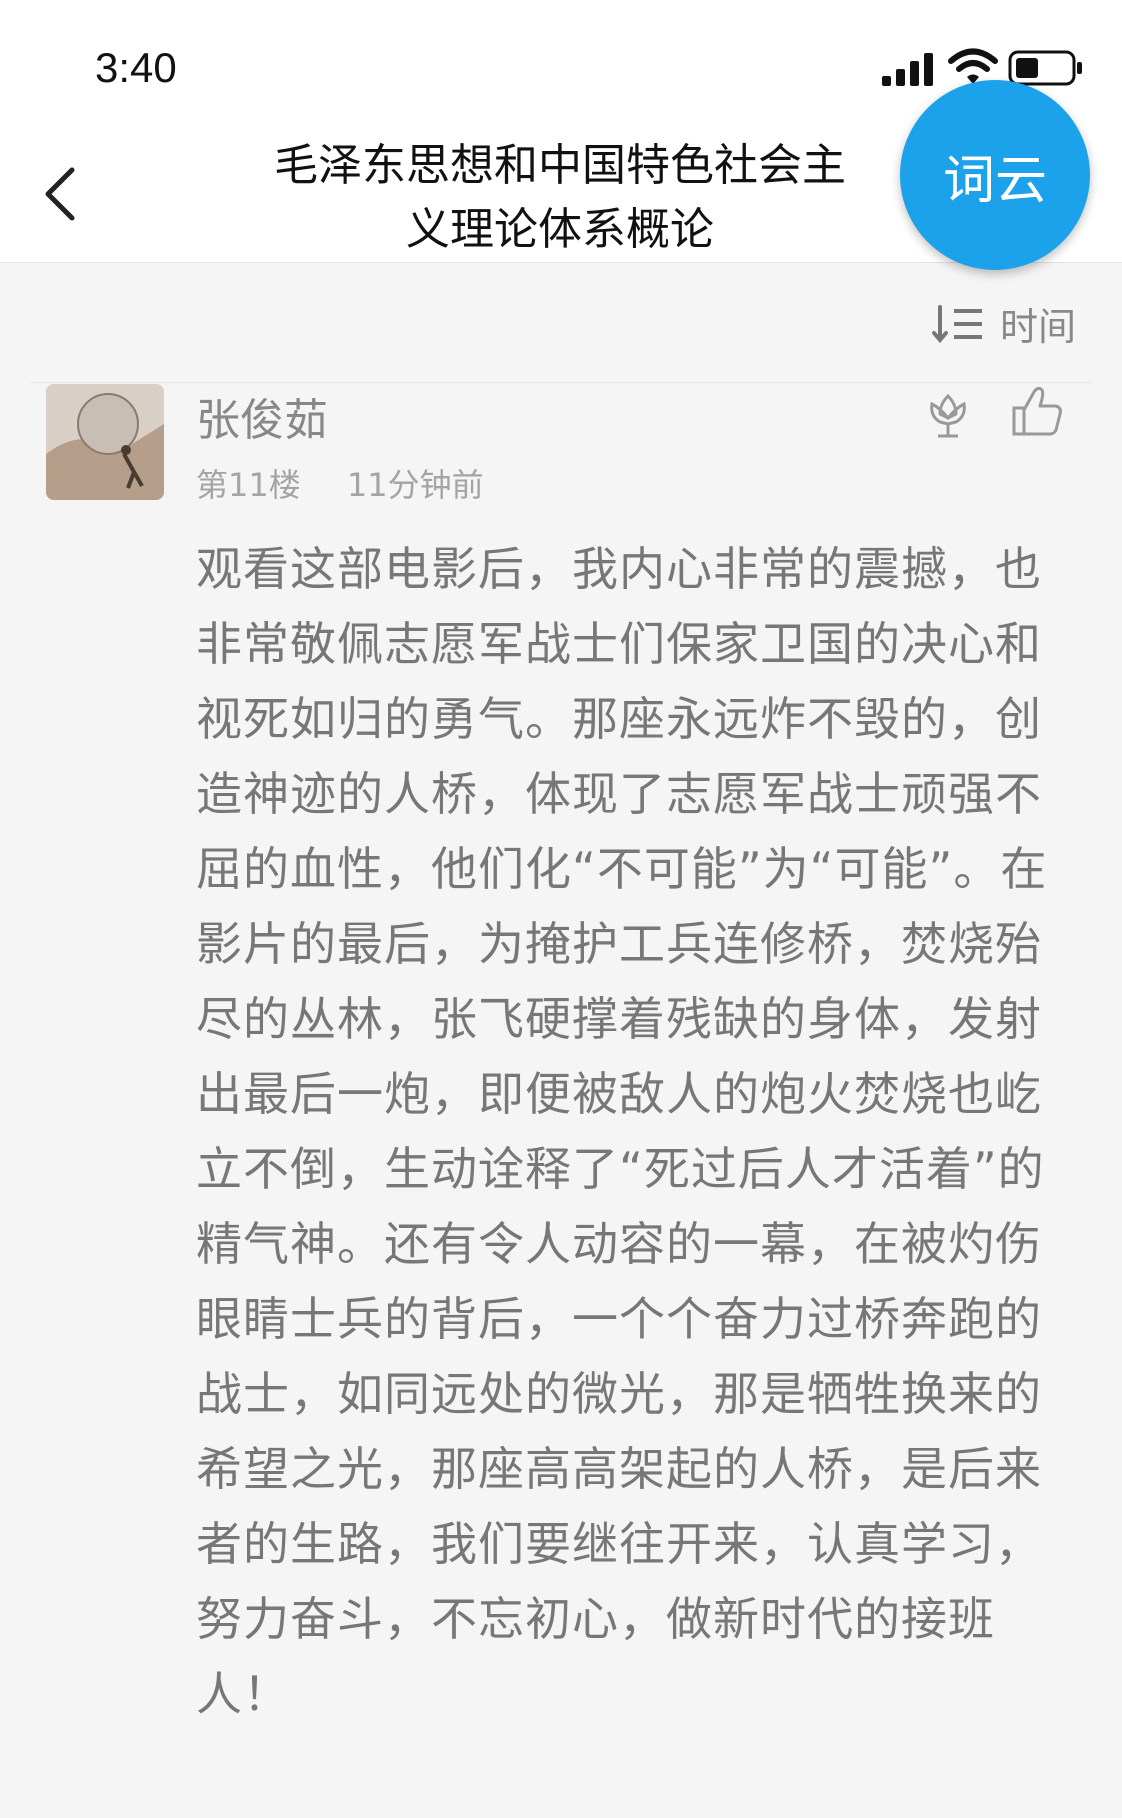 The height and width of the screenshot is (1818, 1122). What do you see at coordinates (1037, 327) in the screenshot?
I see `sort-label: 时间` at bounding box center [1037, 327].